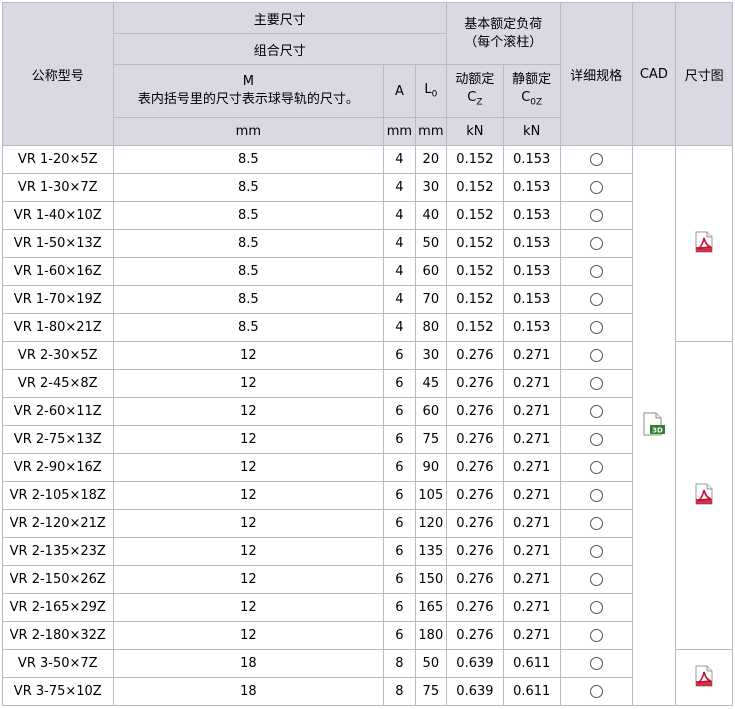  I want to click on l-cell: 30, so click(431, 355).